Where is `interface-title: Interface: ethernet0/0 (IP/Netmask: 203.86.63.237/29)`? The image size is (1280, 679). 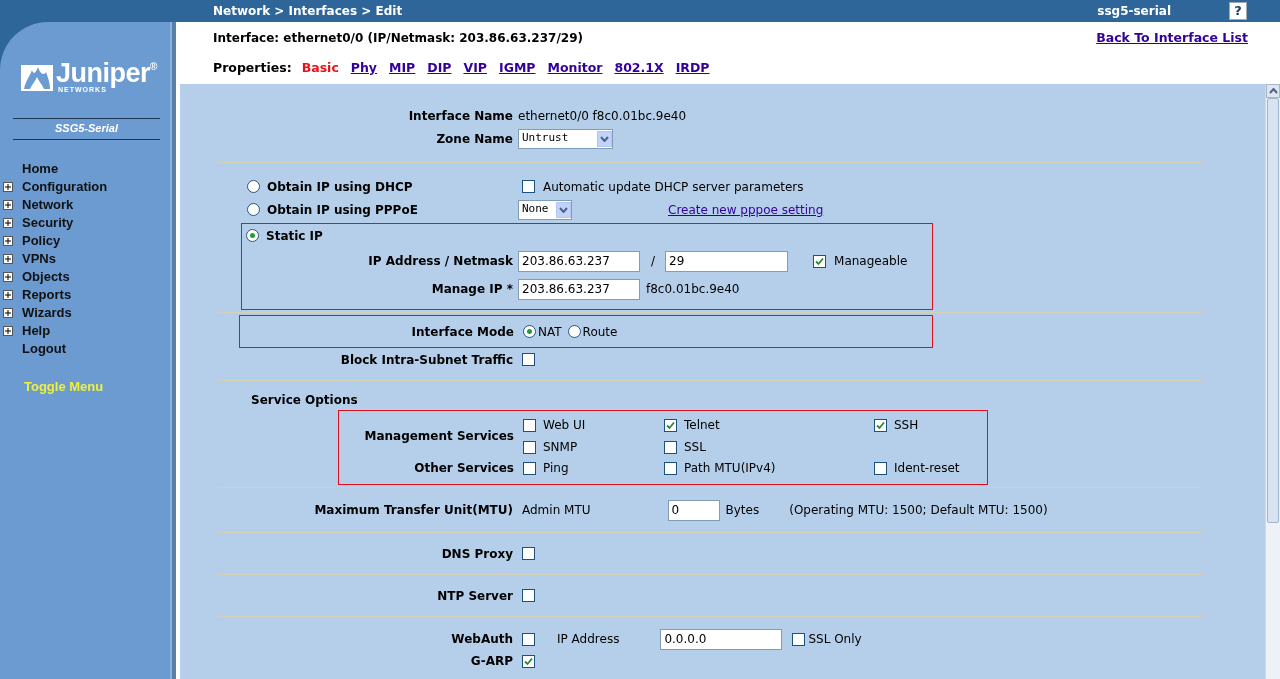
interface-title: Interface: ethernet0/0 (IP/Netmask: 203.86.63.237/29) is located at coordinates (398, 38).